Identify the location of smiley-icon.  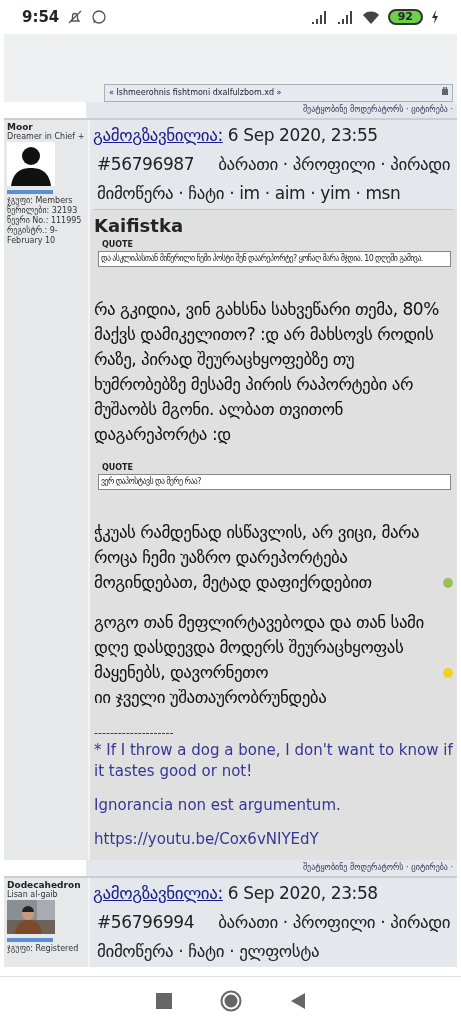
(448, 583).